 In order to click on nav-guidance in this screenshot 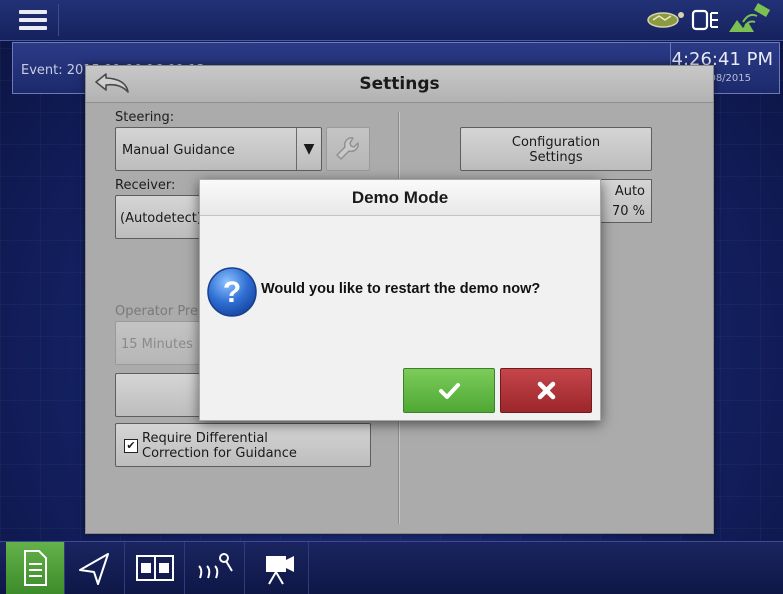, I will do `click(95, 568)`.